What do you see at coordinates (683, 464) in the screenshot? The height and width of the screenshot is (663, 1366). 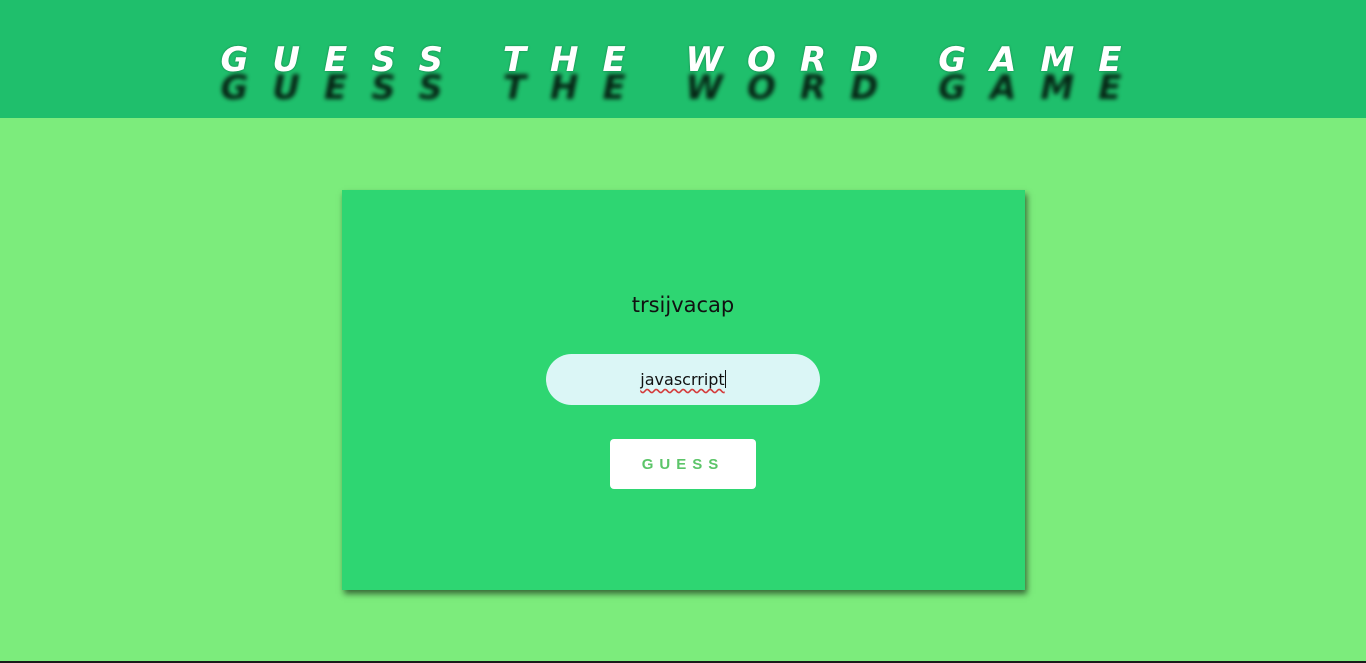 I see `guess-button: GUESS` at bounding box center [683, 464].